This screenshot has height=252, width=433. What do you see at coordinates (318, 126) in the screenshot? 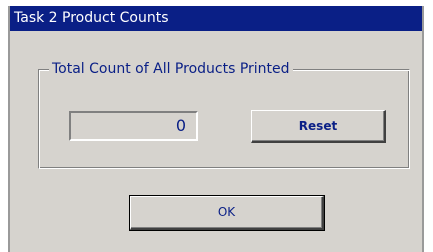
I see `reset-button: Reset` at bounding box center [318, 126].